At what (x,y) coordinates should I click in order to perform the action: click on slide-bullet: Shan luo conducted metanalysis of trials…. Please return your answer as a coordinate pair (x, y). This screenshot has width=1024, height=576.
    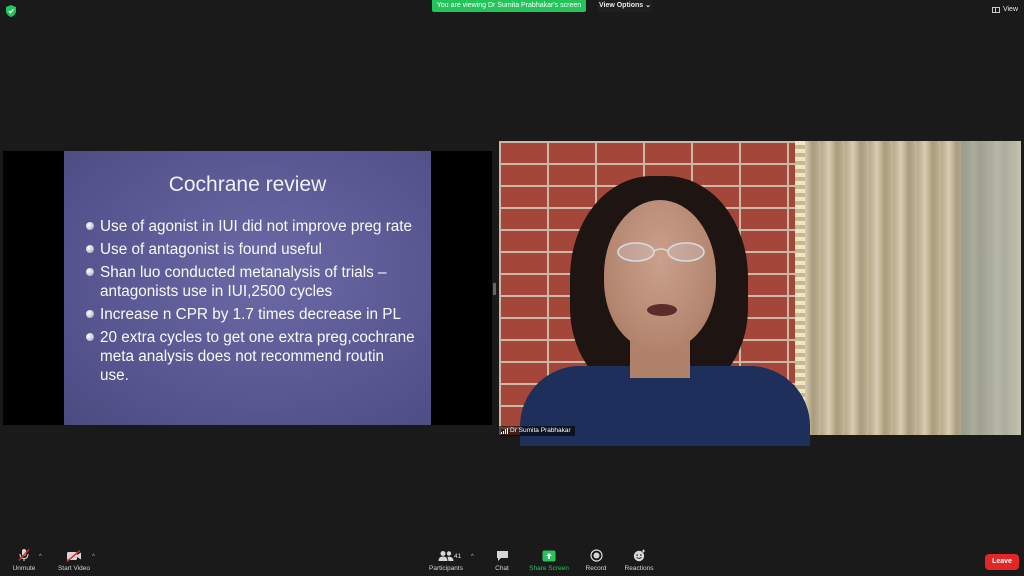
    Looking at the image, I should click on (251, 282).